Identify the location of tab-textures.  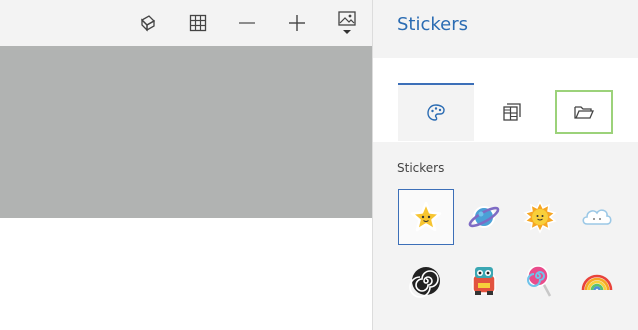
(512, 112).